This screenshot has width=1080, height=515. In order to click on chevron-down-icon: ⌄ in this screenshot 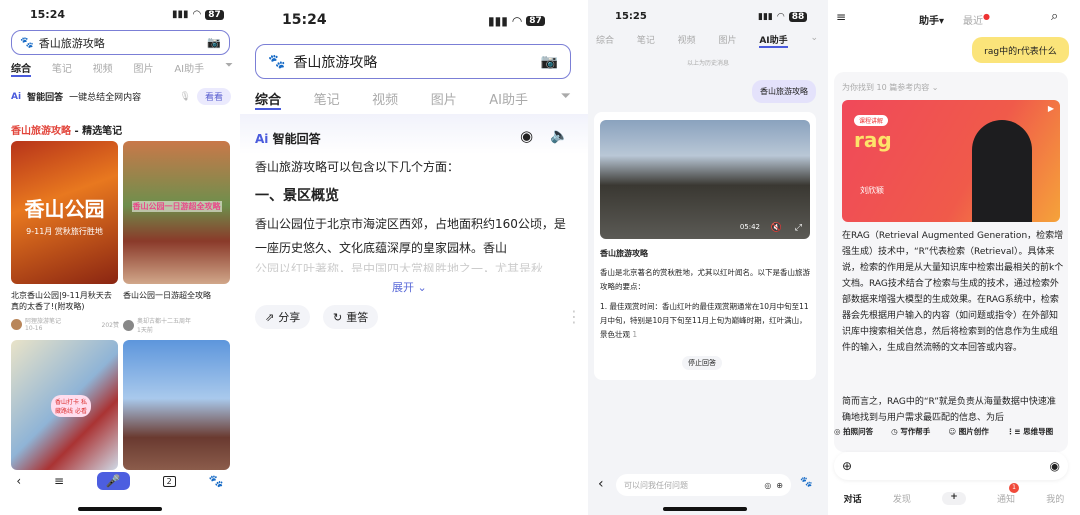, I will do `click(814, 40)`.